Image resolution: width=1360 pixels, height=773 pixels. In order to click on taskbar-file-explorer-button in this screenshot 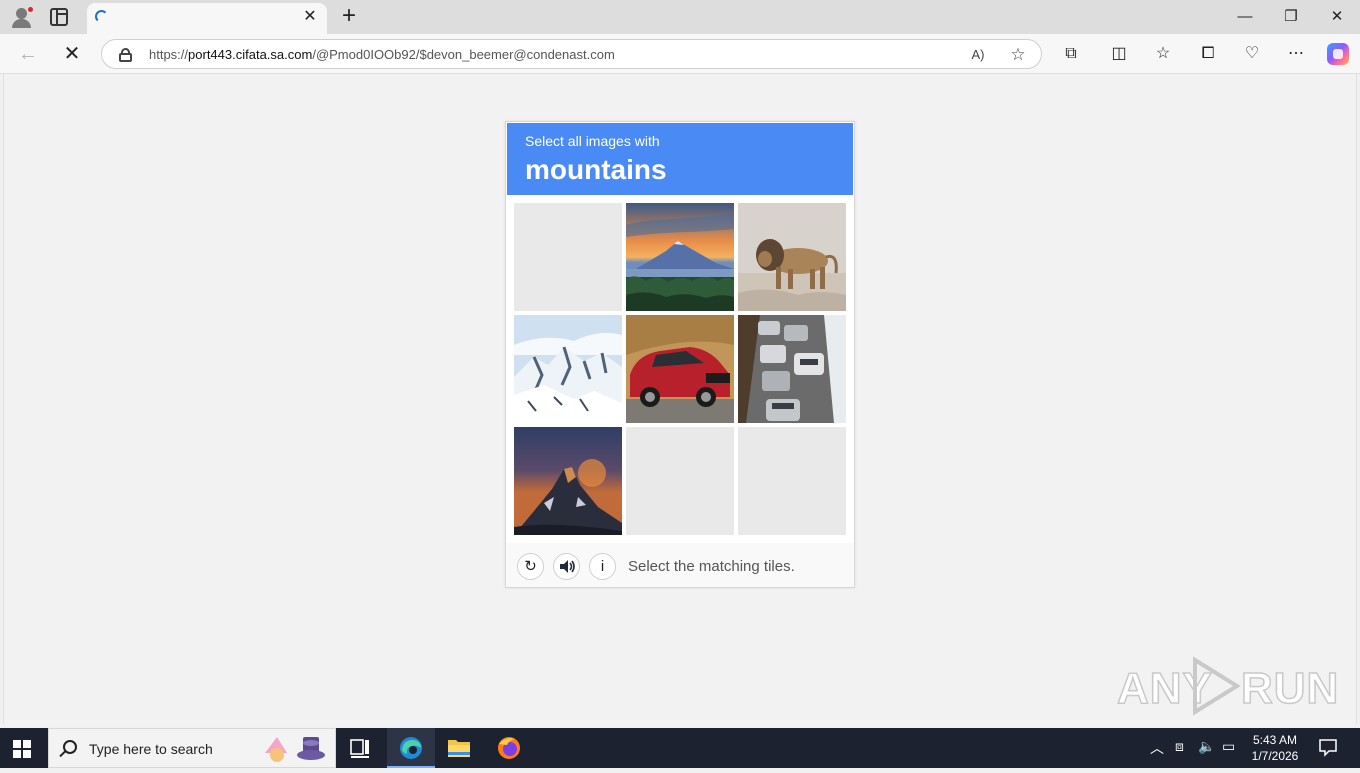, I will do `click(459, 748)`.